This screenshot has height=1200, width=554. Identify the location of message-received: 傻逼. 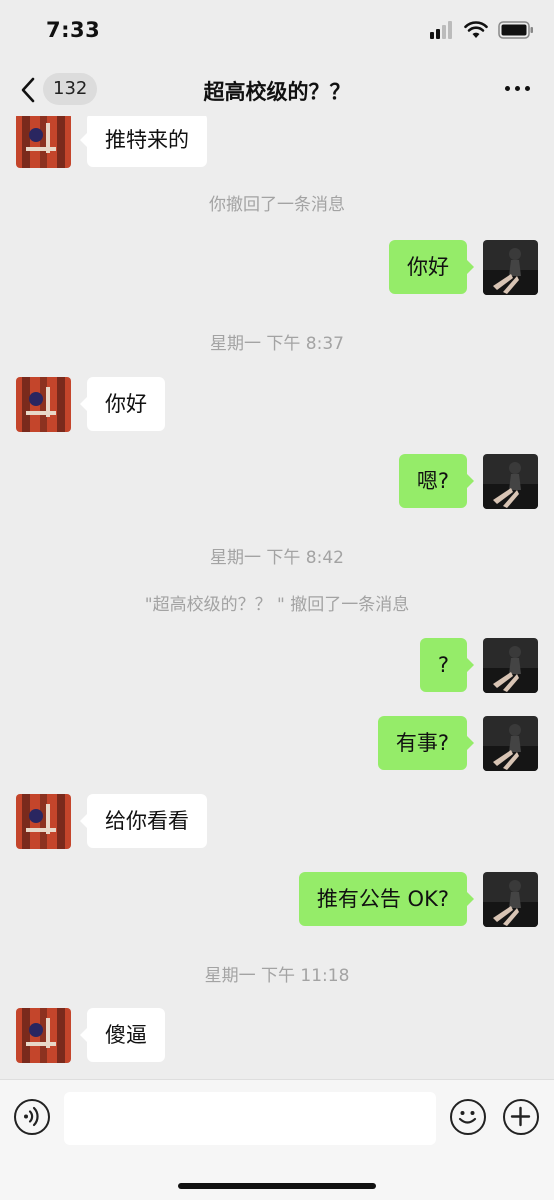
(277, 1036).